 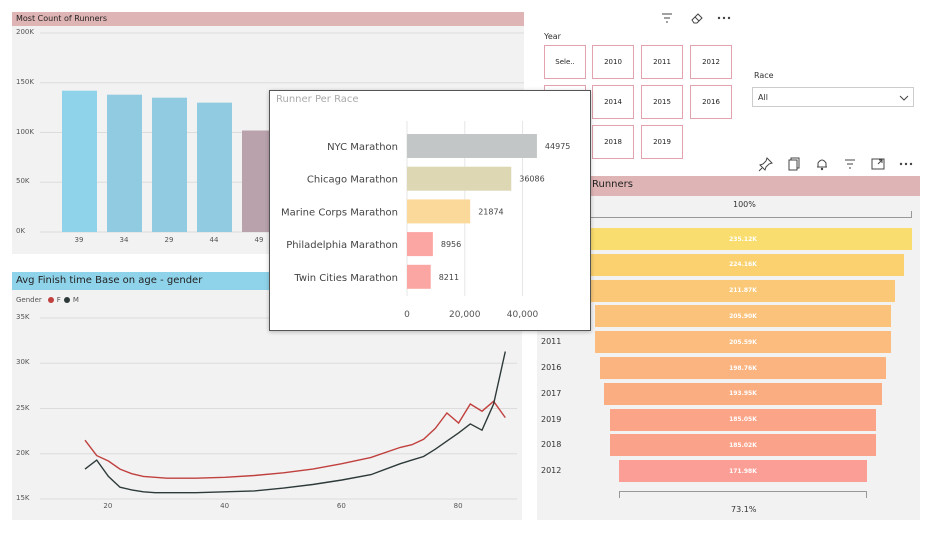 I want to click on year-option-2019: 2019, so click(x=662, y=142).